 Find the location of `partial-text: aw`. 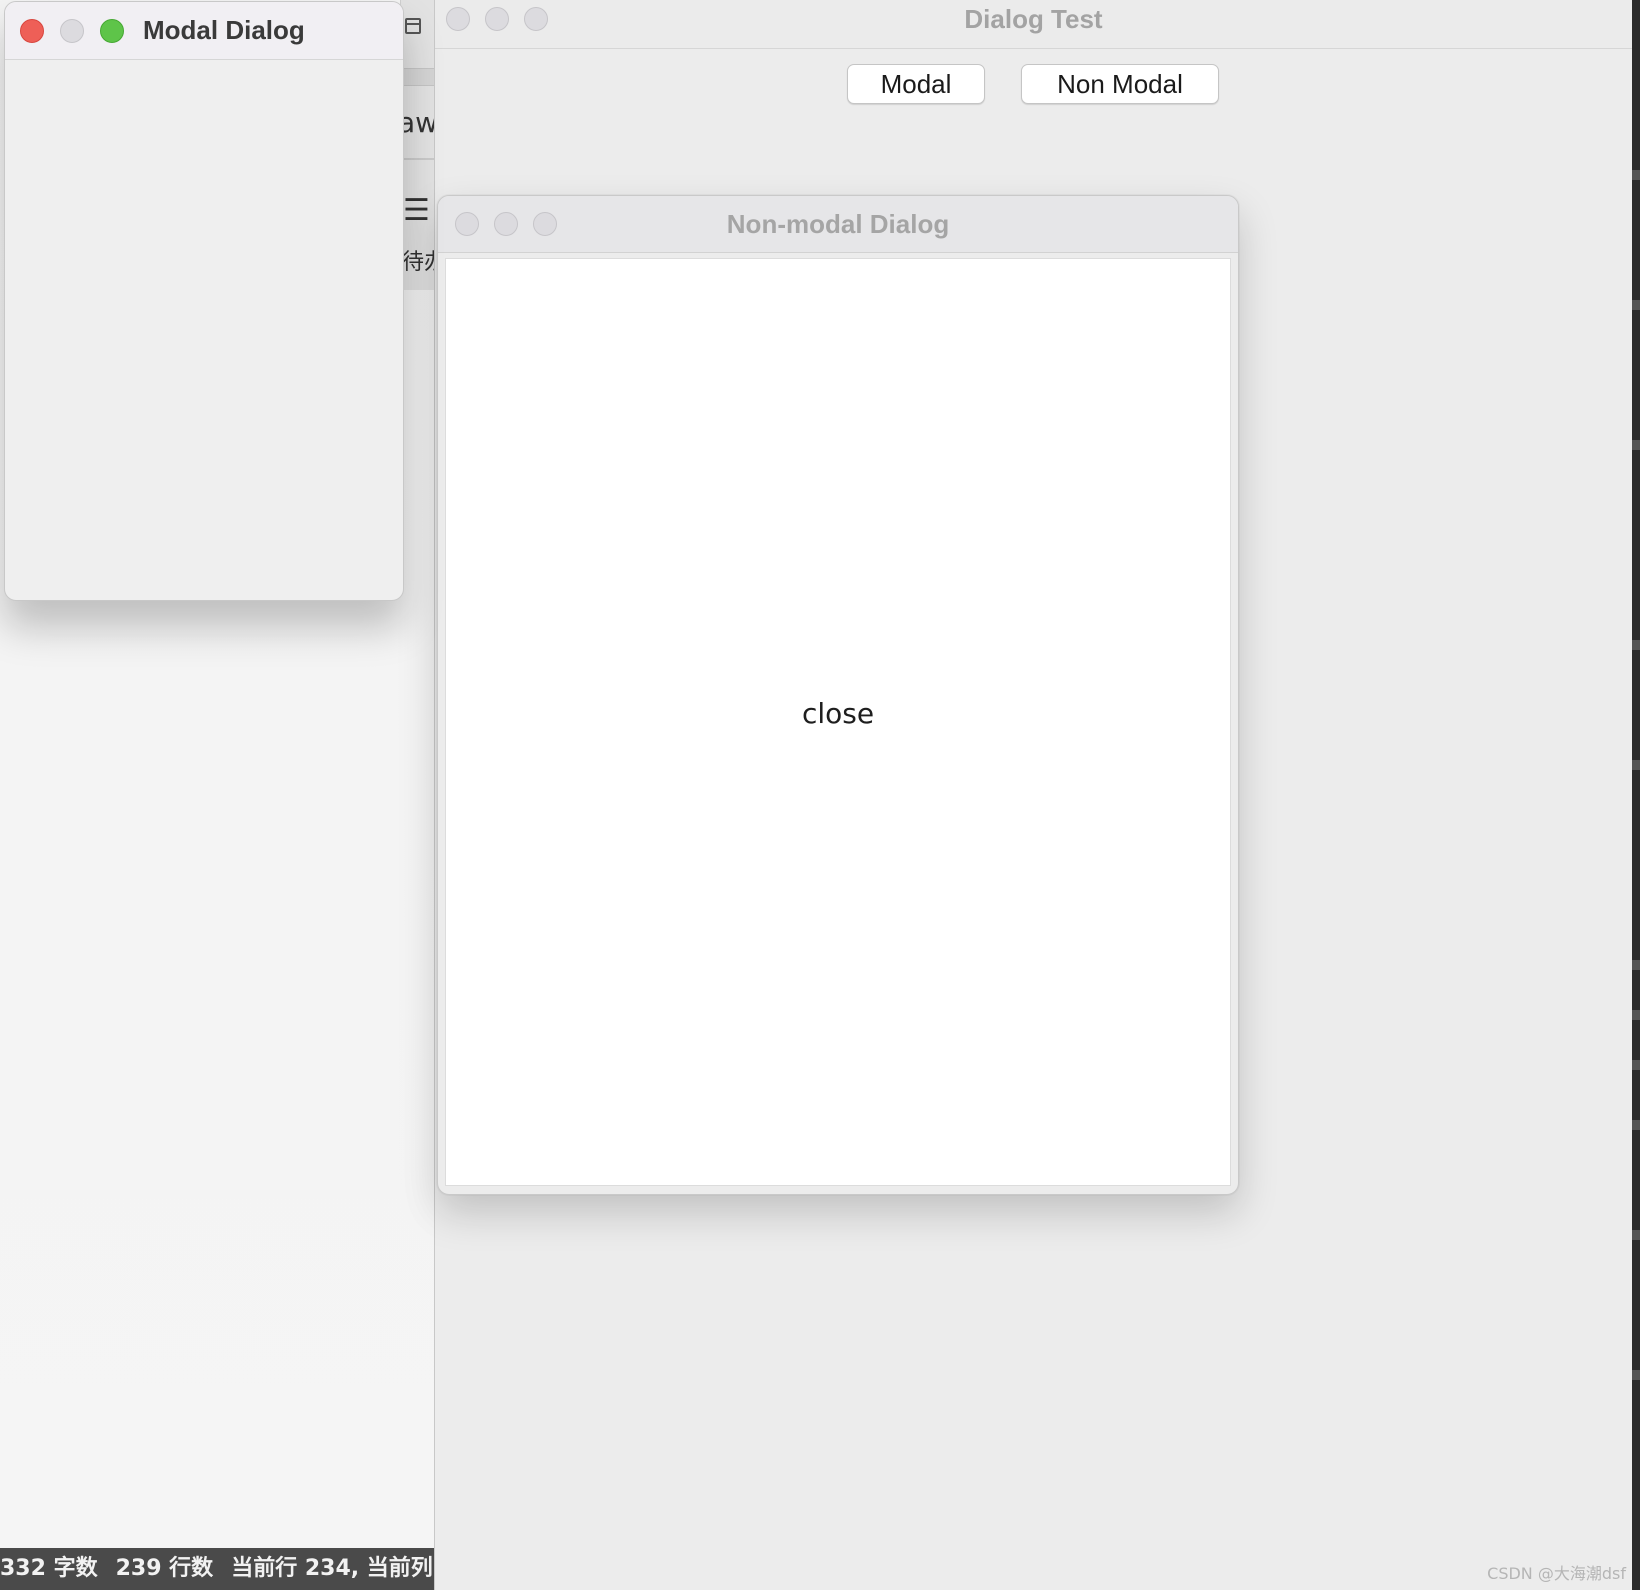

partial-text: aw is located at coordinates (418, 122).